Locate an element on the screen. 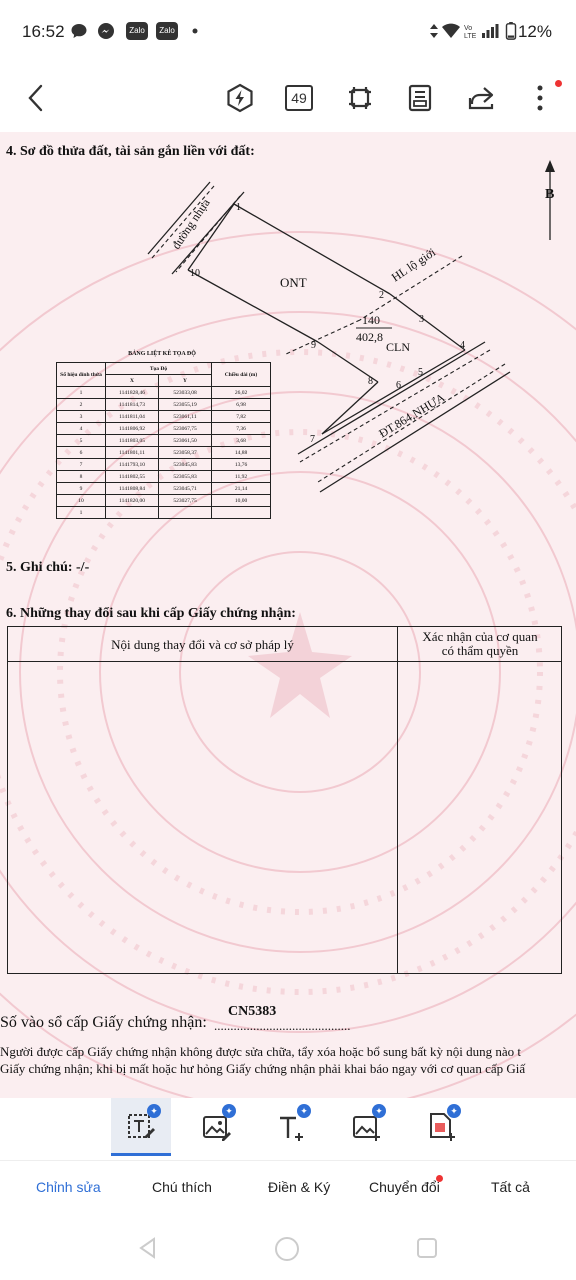 This screenshot has height=1280, width=576. status-bar: 16:52 Zalo Zalo Vo LTE 12% is located at coordinates (288, 32).